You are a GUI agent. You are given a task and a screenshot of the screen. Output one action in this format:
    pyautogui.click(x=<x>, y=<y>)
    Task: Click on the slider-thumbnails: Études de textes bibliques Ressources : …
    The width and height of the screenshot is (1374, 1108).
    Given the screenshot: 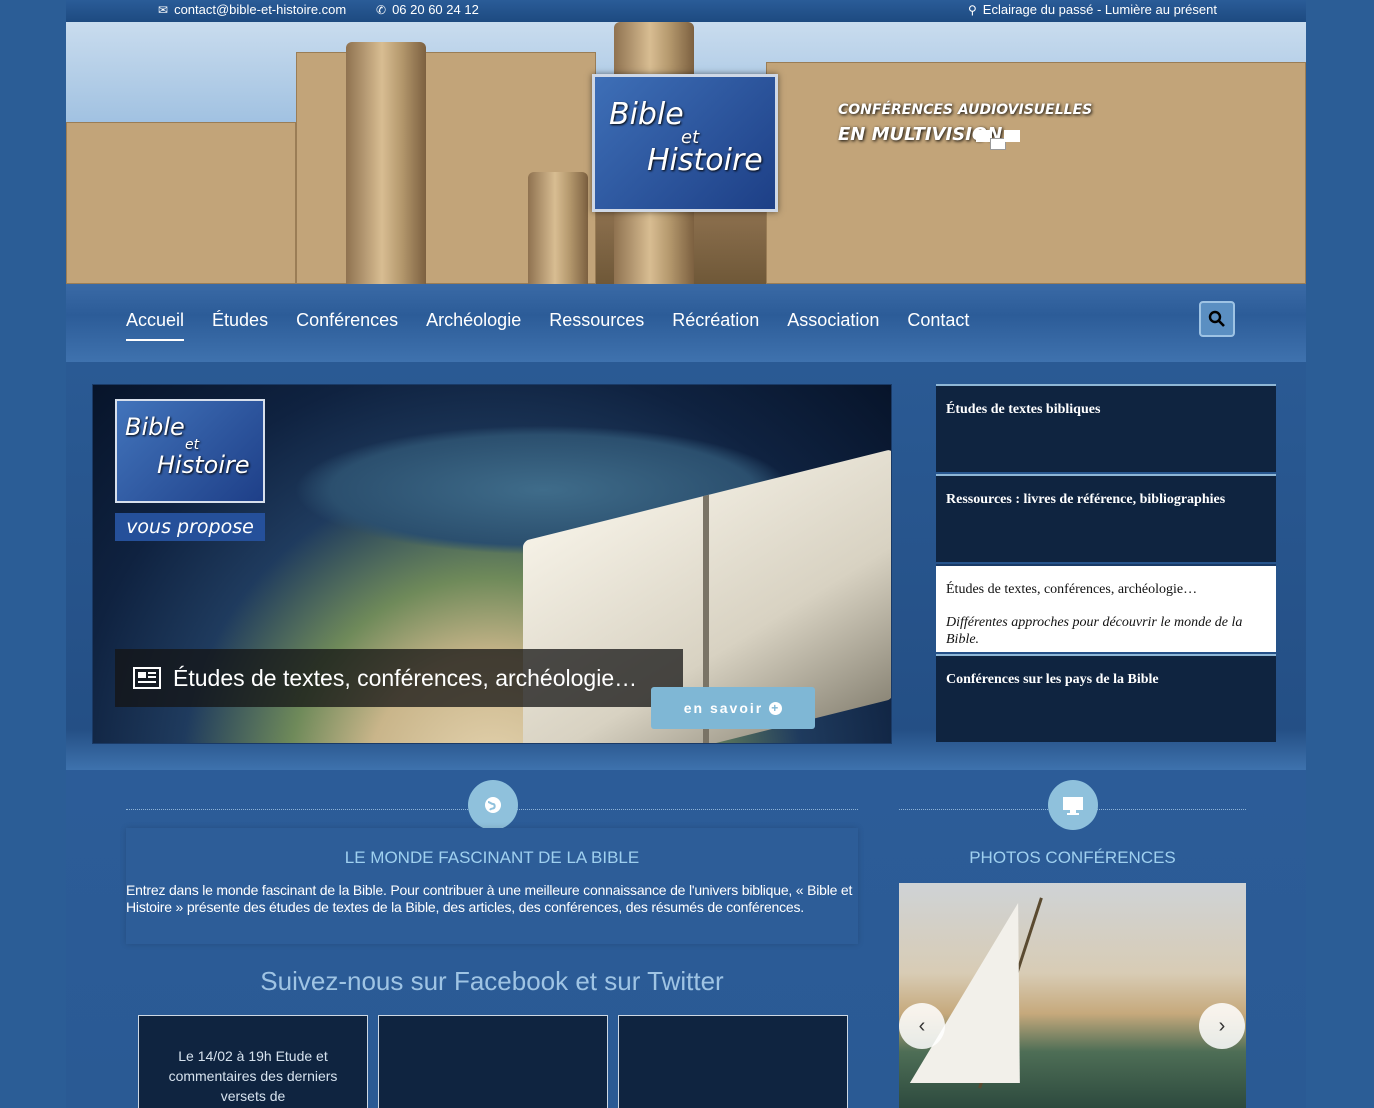 What is the action you would take?
    pyautogui.click(x=1106, y=564)
    